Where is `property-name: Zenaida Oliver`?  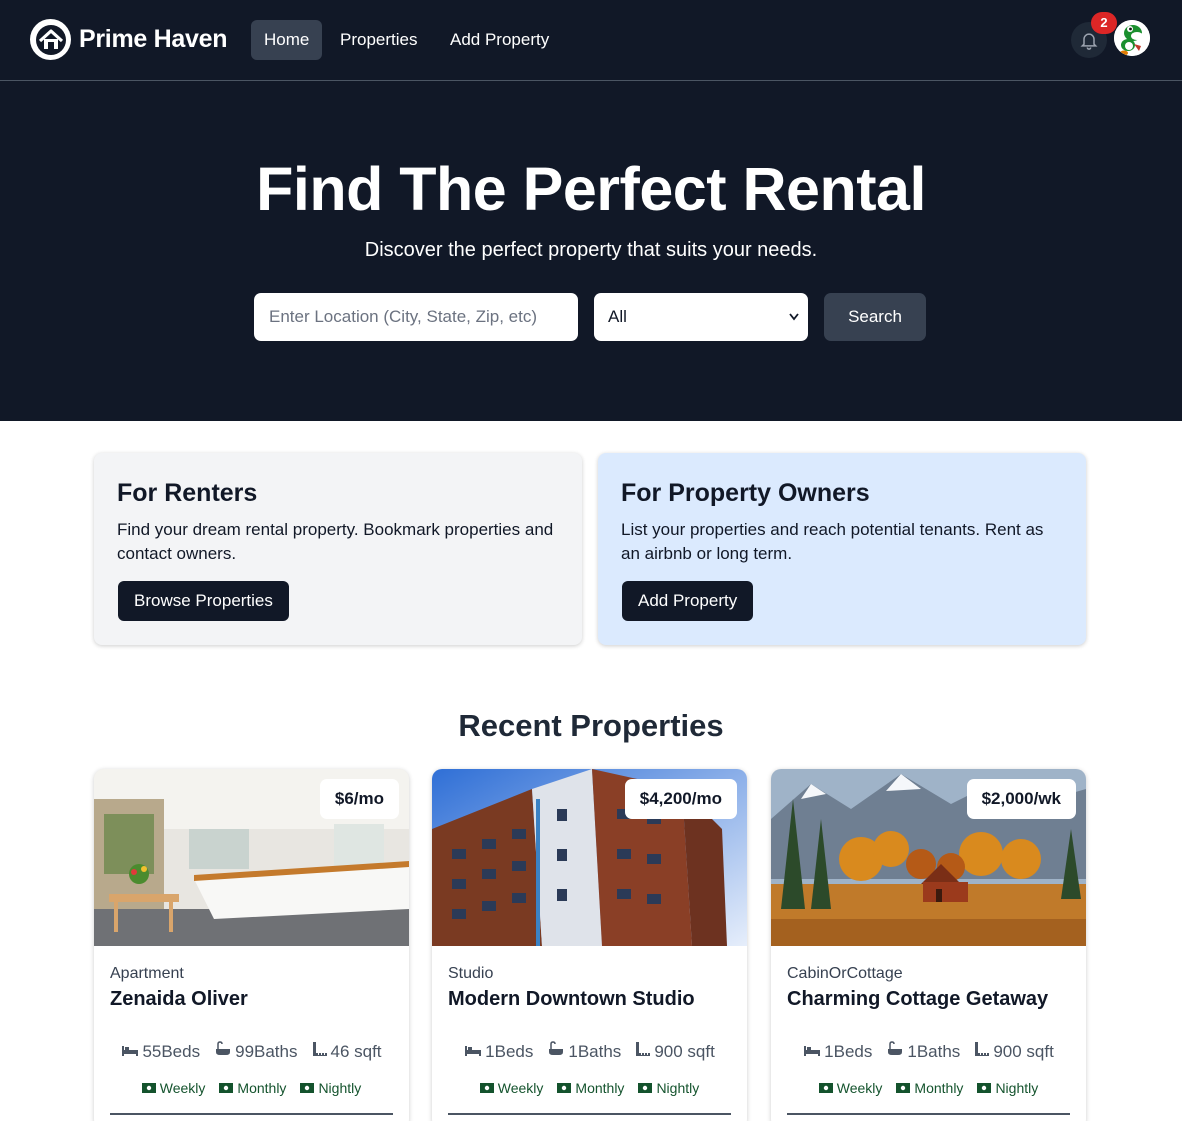
property-name: Zenaida Oliver is located at coordinates (179, 999).